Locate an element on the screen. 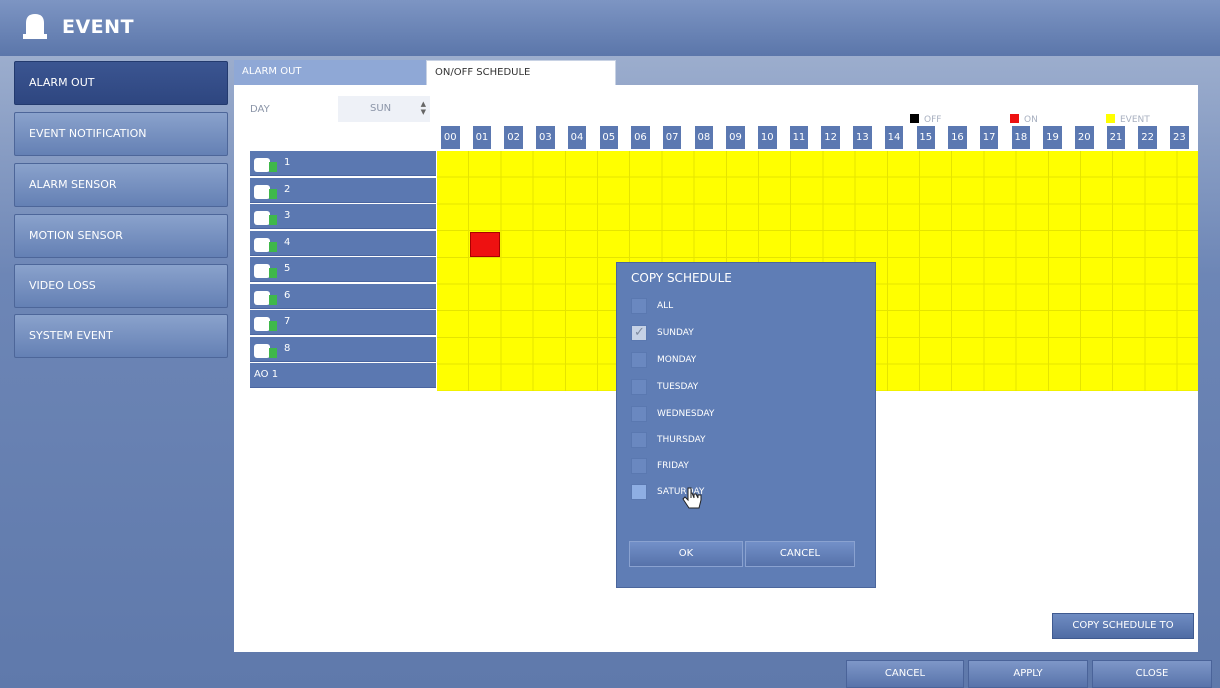 Image resolution: width=1220 pixels, height=688 pixels. day-label: DAY is located at coordinates (260, 109).